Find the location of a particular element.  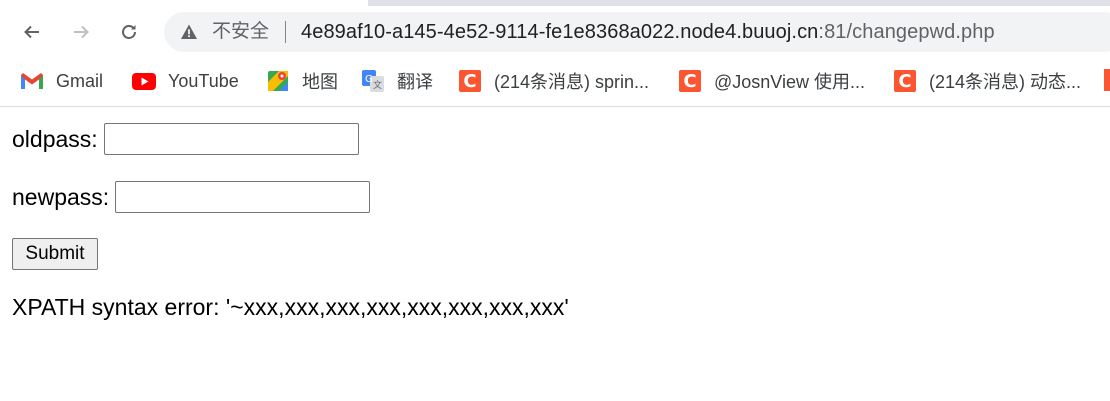

svg-text: G is located at coordinates (369, 79).